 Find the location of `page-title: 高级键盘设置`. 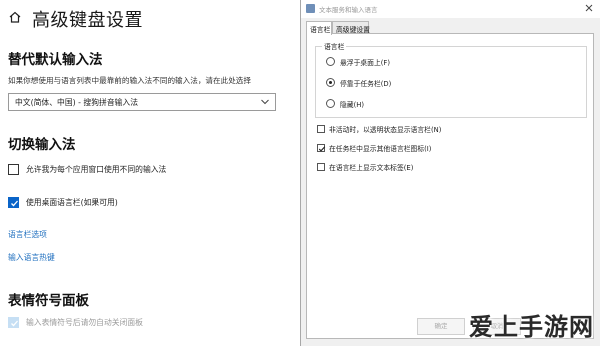

page-title: 高级键盘设置 is located at coordinates (87, 20).